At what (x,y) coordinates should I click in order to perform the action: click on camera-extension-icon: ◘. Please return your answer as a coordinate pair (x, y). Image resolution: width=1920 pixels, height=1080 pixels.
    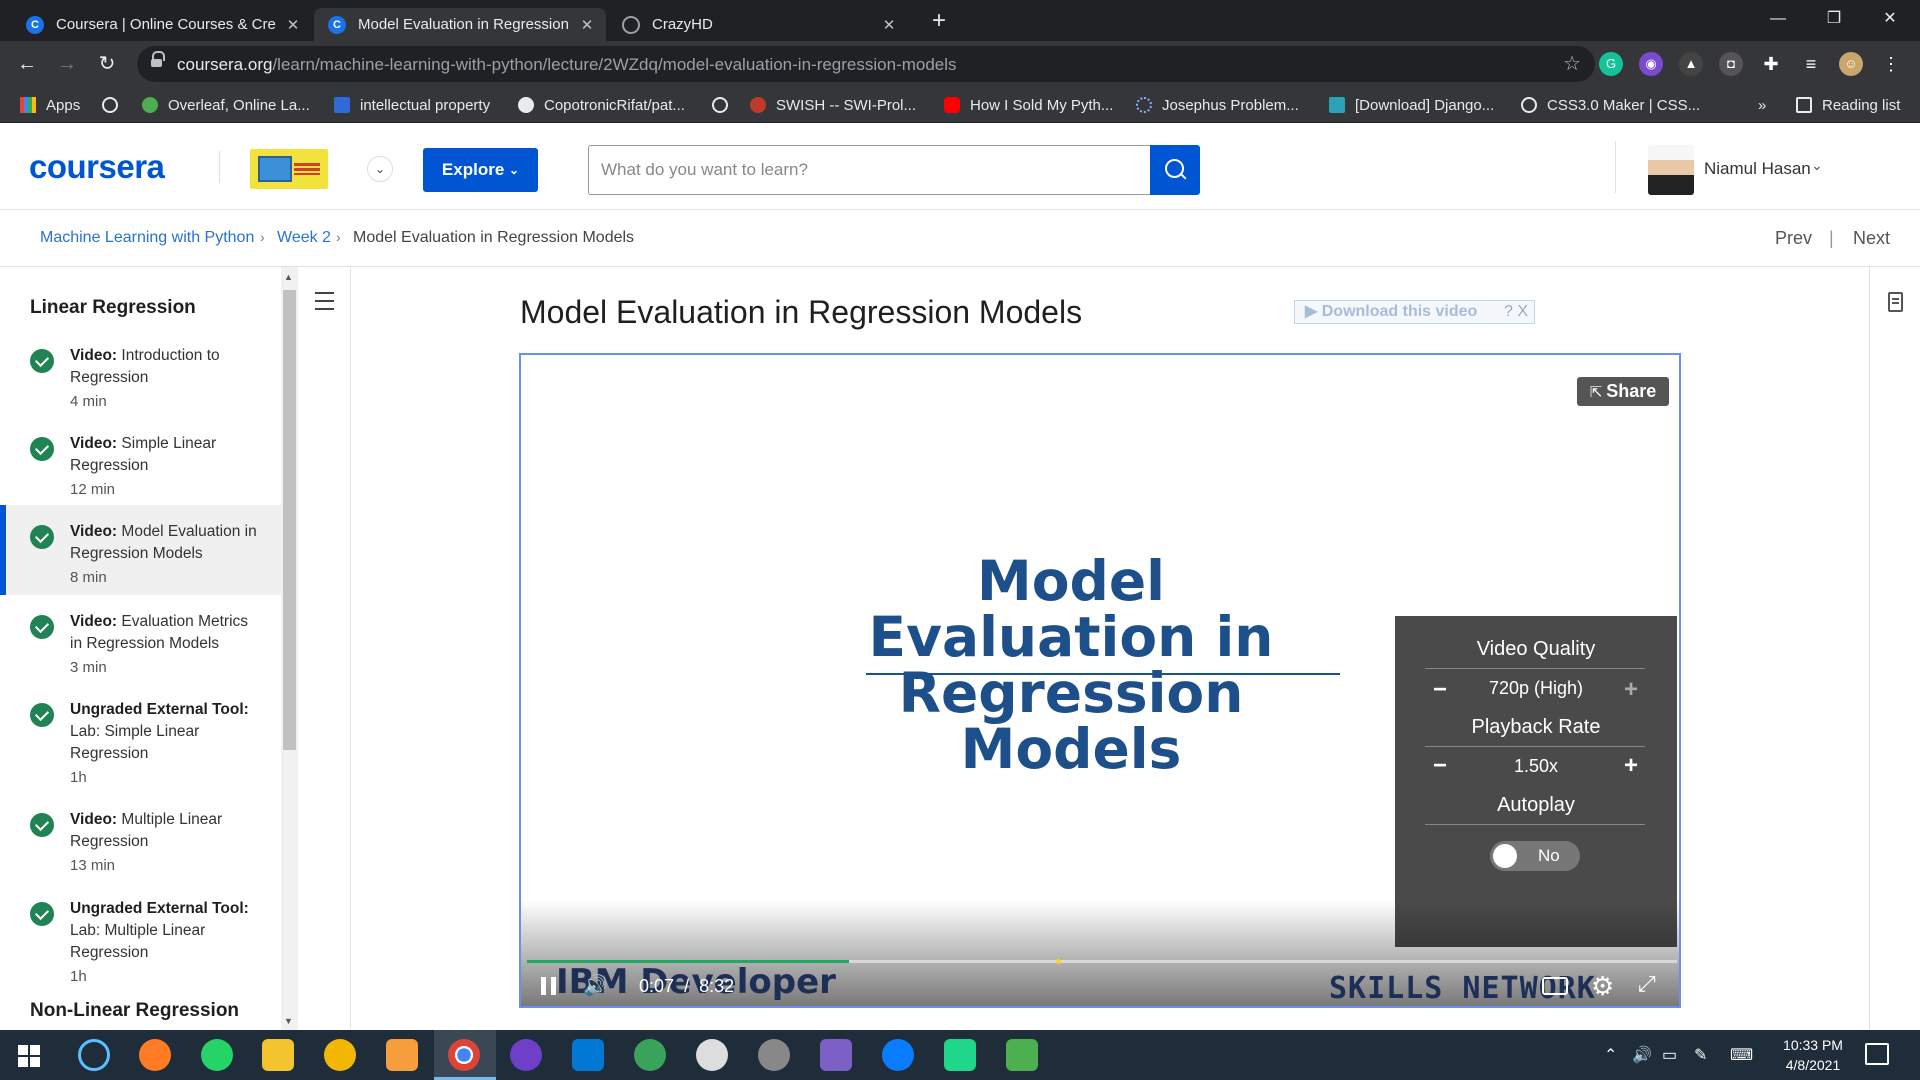
    Looking at the image, I should click on (1731, 64).